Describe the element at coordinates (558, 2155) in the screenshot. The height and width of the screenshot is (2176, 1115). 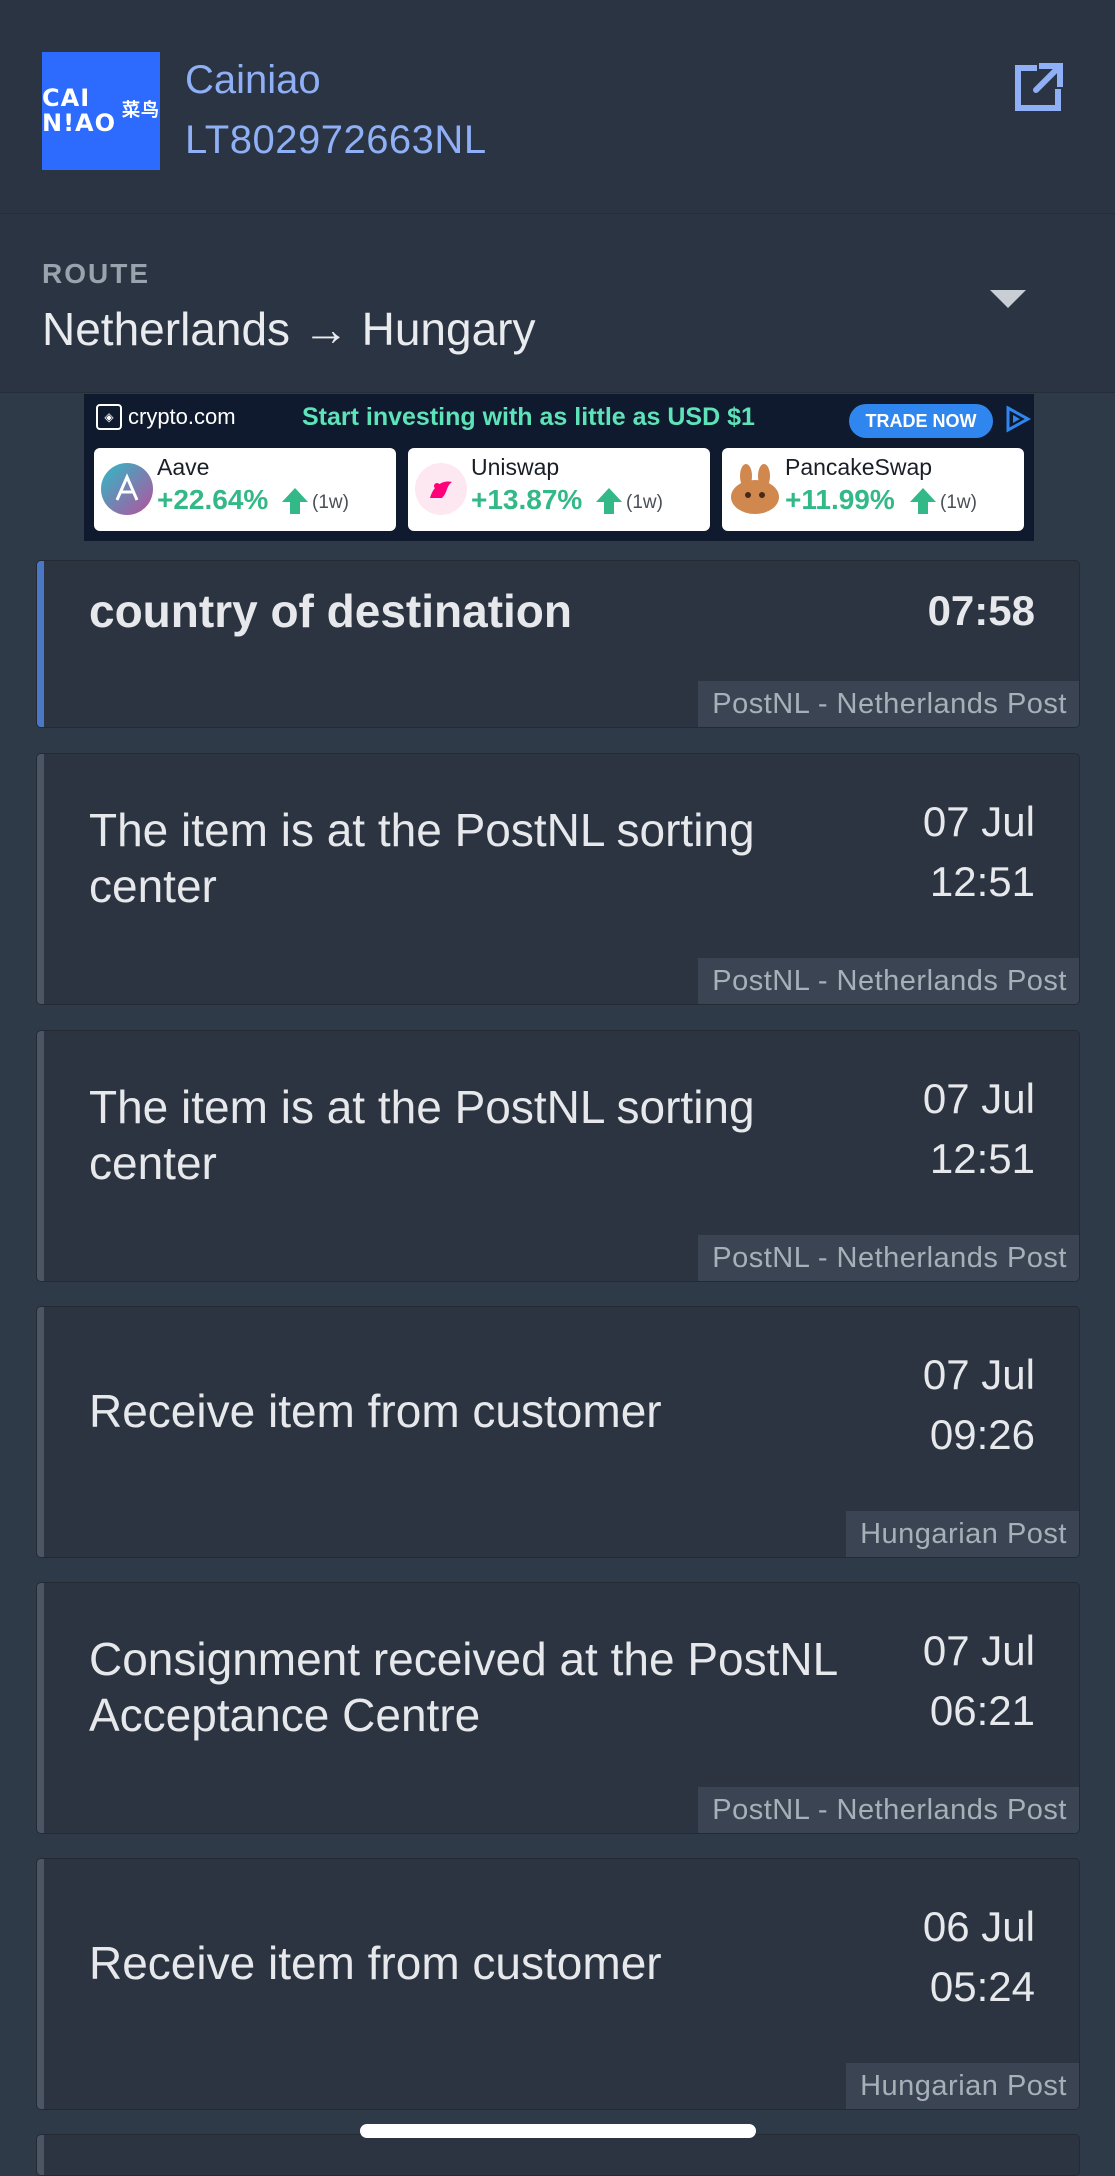
I see `tracking-event-partial` at that location.